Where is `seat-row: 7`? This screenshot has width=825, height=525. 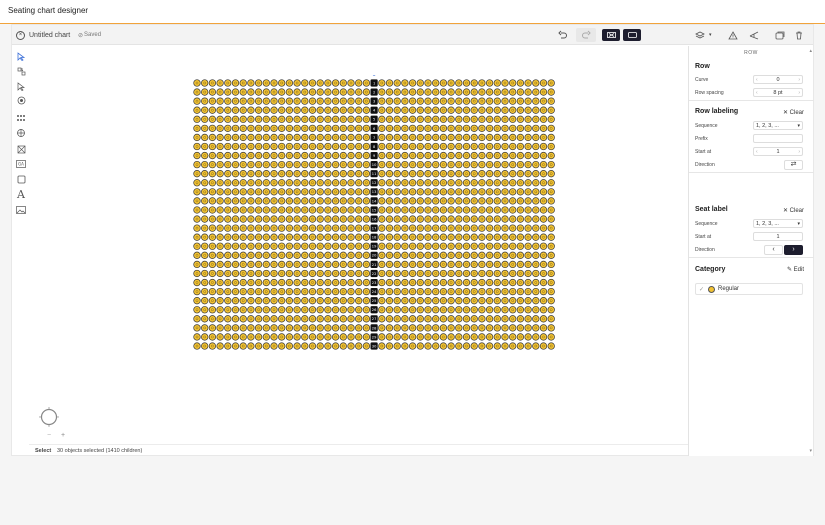 seat-row: 7 is located at coordinates (374, 137).